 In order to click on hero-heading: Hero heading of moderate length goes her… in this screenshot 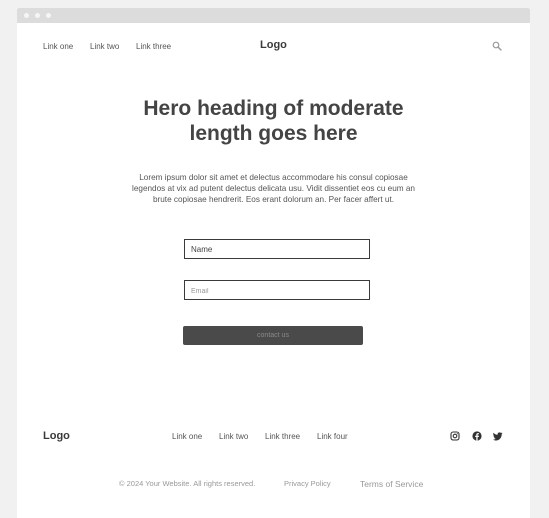, I will do `click(273, 121)`.